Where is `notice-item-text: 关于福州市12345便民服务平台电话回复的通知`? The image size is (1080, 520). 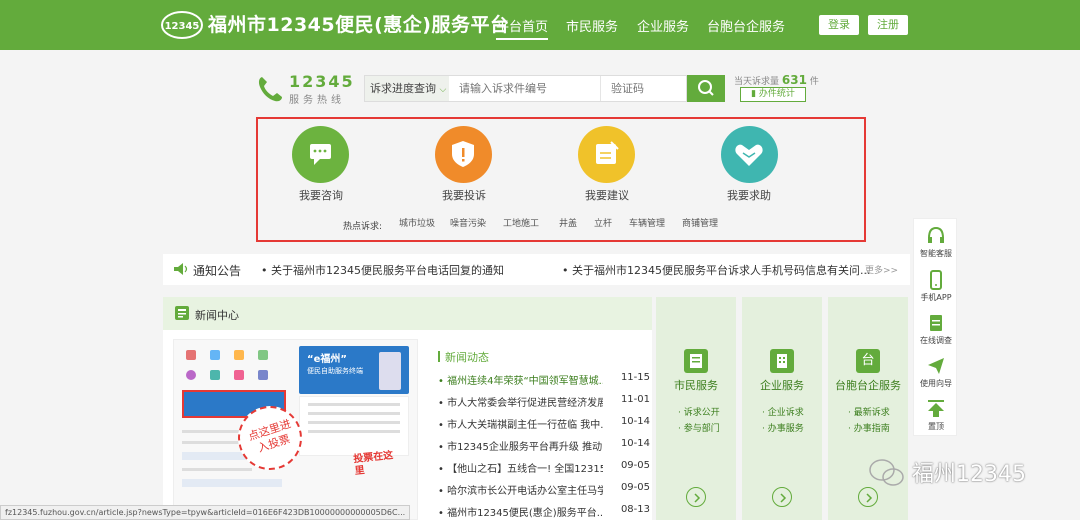
notice-item-text: 关于福州市12345便民服务平台电话回复的通知 is located at coordinates (387, 270).